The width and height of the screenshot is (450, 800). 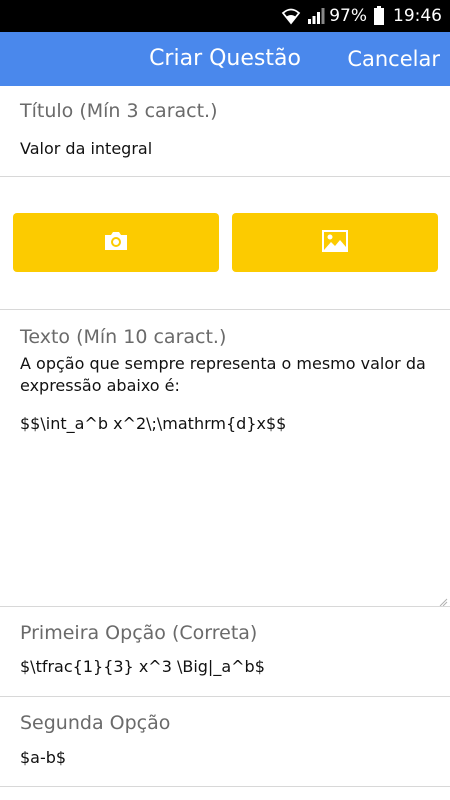 I want to click on battery-icon, so click(x=379, y=16).